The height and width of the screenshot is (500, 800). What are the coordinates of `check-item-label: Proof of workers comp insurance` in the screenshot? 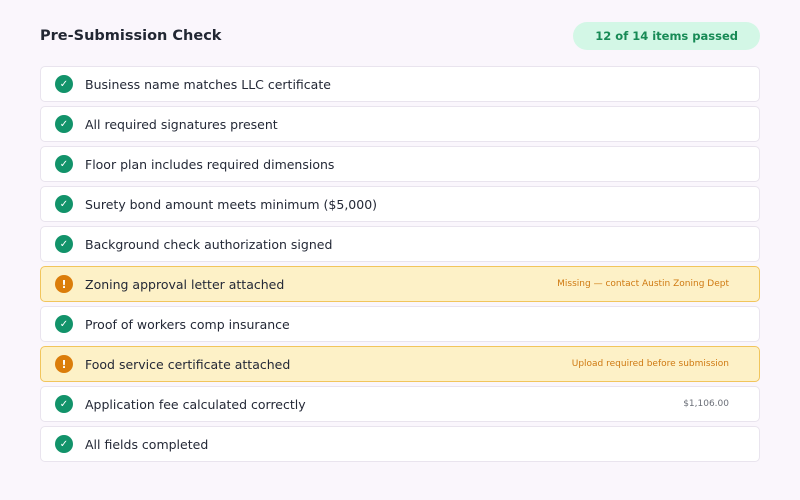 It's located at (187, 324).